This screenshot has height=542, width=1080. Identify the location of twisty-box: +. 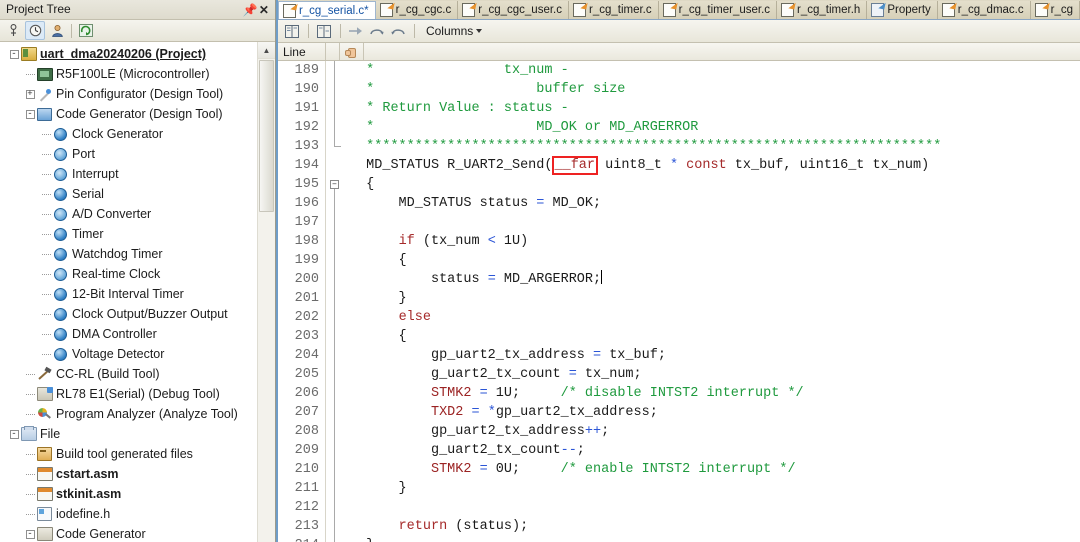
(30, 94).